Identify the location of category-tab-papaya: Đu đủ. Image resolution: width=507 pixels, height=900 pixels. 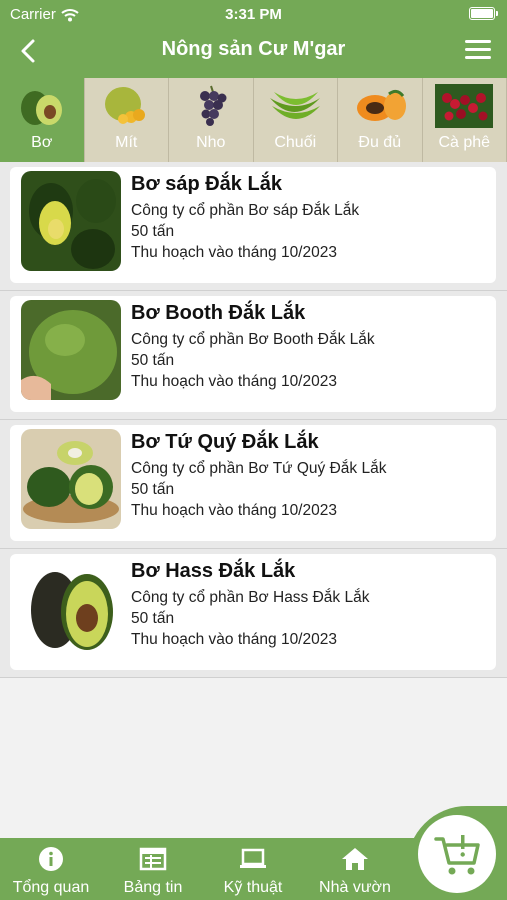
(380, 120).